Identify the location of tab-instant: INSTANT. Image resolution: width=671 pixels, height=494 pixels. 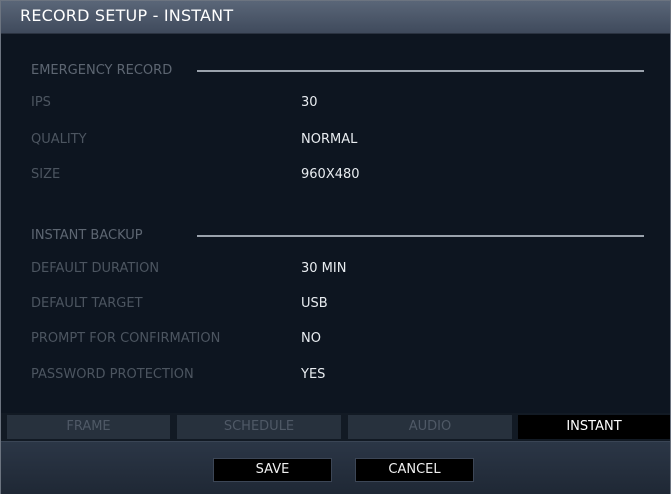
(594, 427).